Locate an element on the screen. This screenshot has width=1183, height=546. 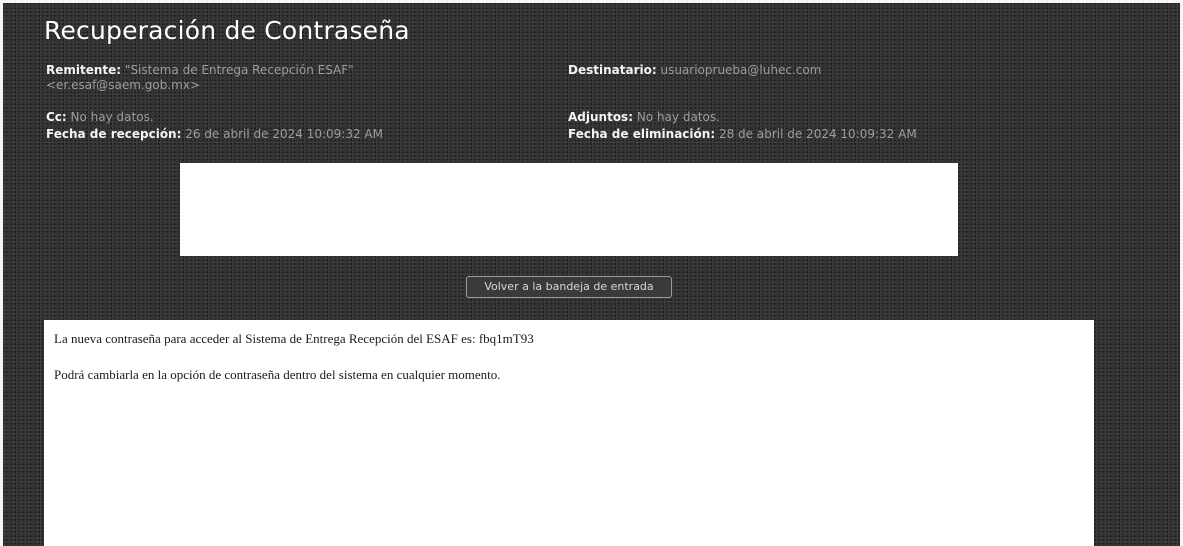
email-subject-title: Recuperación de Contraseña is located at coordinates (227, 30).